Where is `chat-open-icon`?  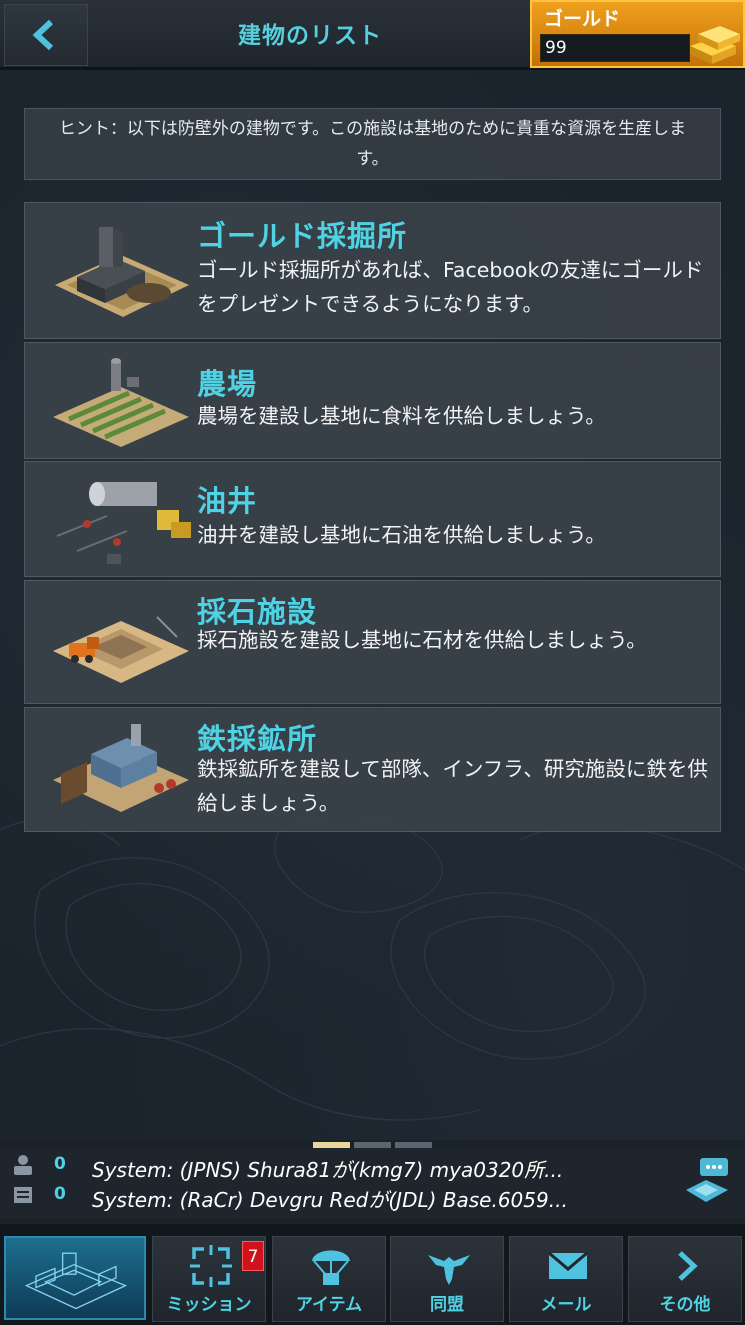 chat-open-icon is located at coordinates (707, 1180).